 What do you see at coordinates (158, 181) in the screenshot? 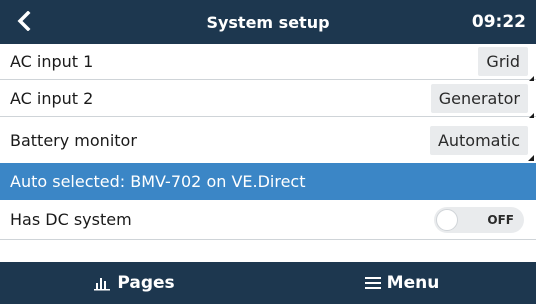
I see `auto-selected-label: Auto selected: BMV-702 on VE.Direct` at bounding box center [158, 181].